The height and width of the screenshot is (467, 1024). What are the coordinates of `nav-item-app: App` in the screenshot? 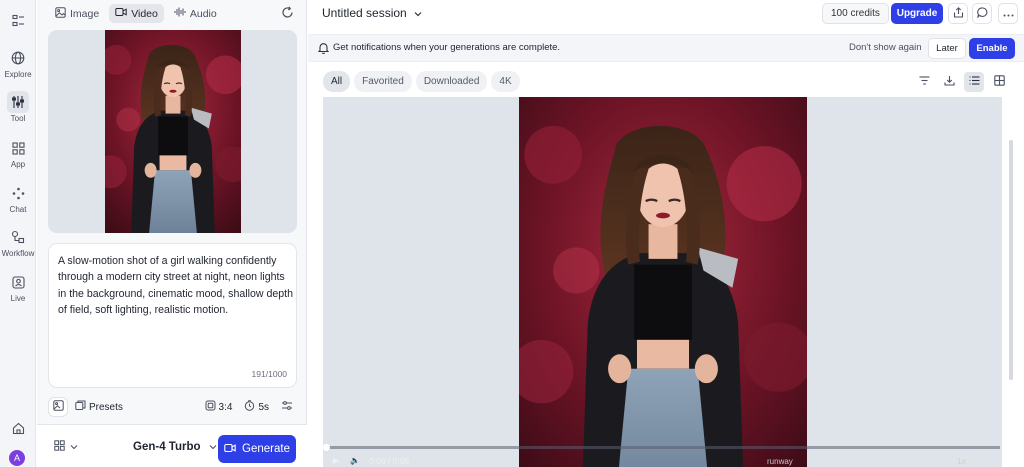 It's located at (18, 153).